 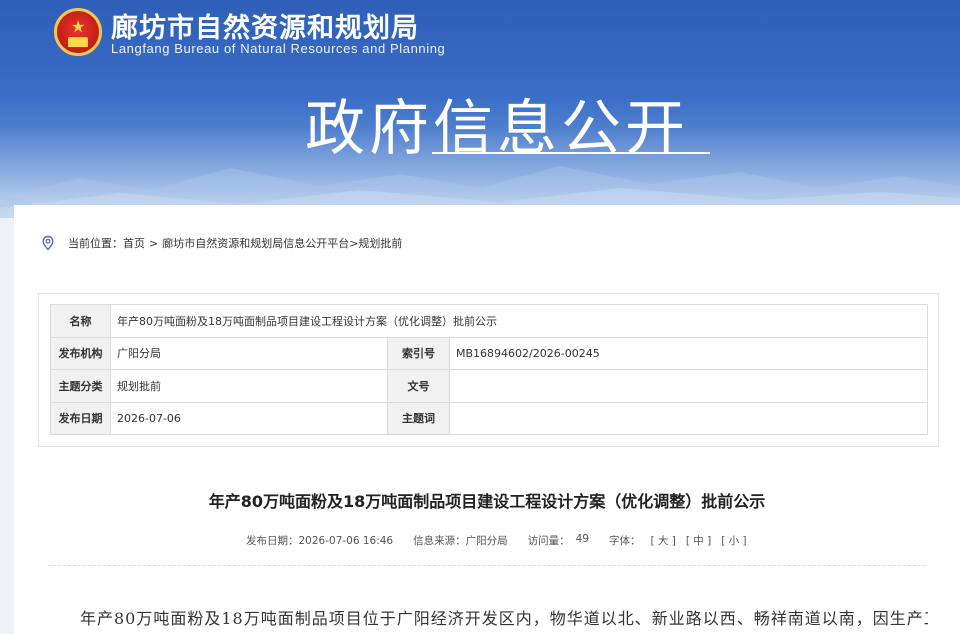 What do you see at coordinates (487, 565) in the screenshot?
I see `content-divider` at bounding box center [487, 565].